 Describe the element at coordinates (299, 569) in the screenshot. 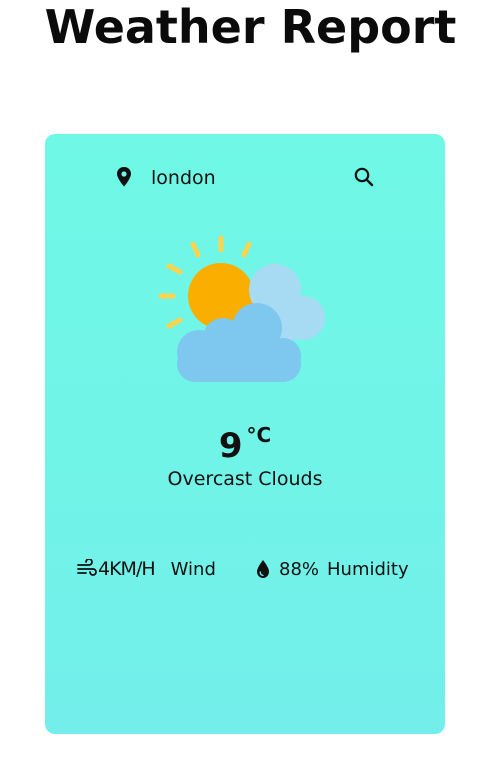

I see `humidity-value: 88%` at that location.